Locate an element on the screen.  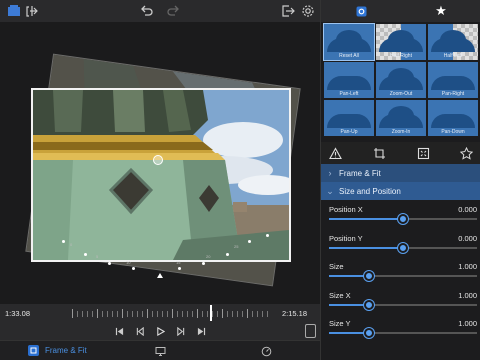
playhead is located at coordinates (211, 313).